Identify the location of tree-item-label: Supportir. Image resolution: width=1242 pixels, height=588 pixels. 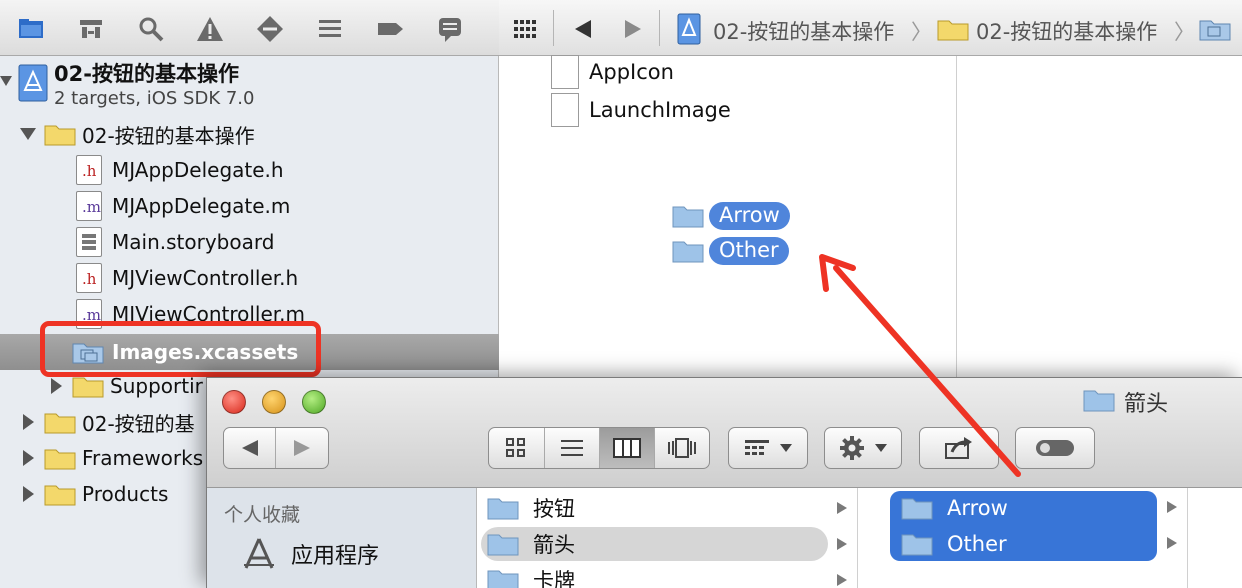
(156, 386).